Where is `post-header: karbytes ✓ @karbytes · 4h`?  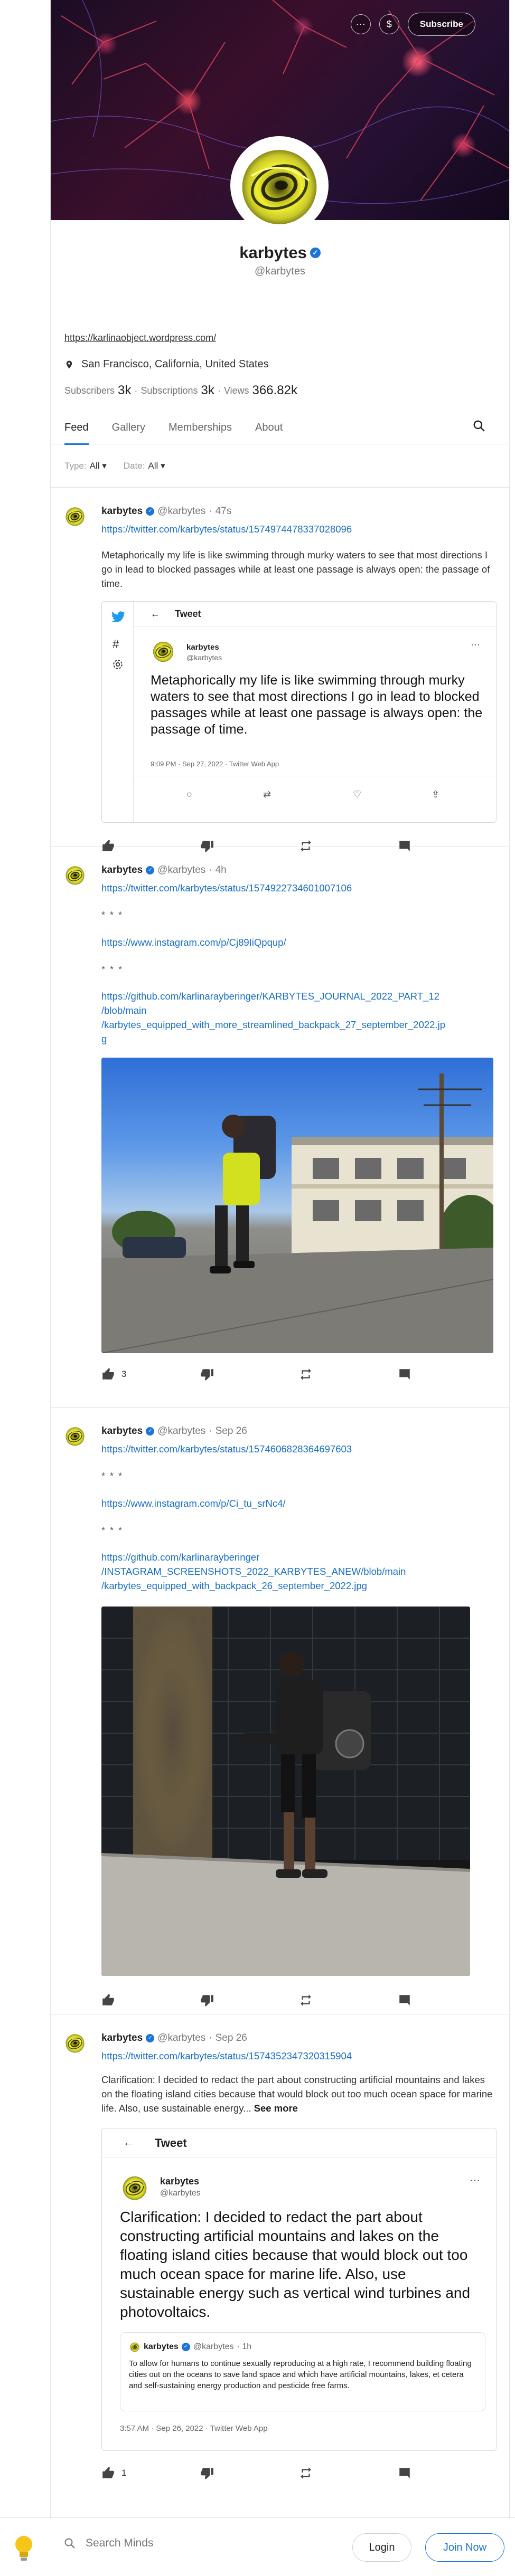
post-header: karbytes ✓ @karbytes · 4h is located at coordinates (164, 870).